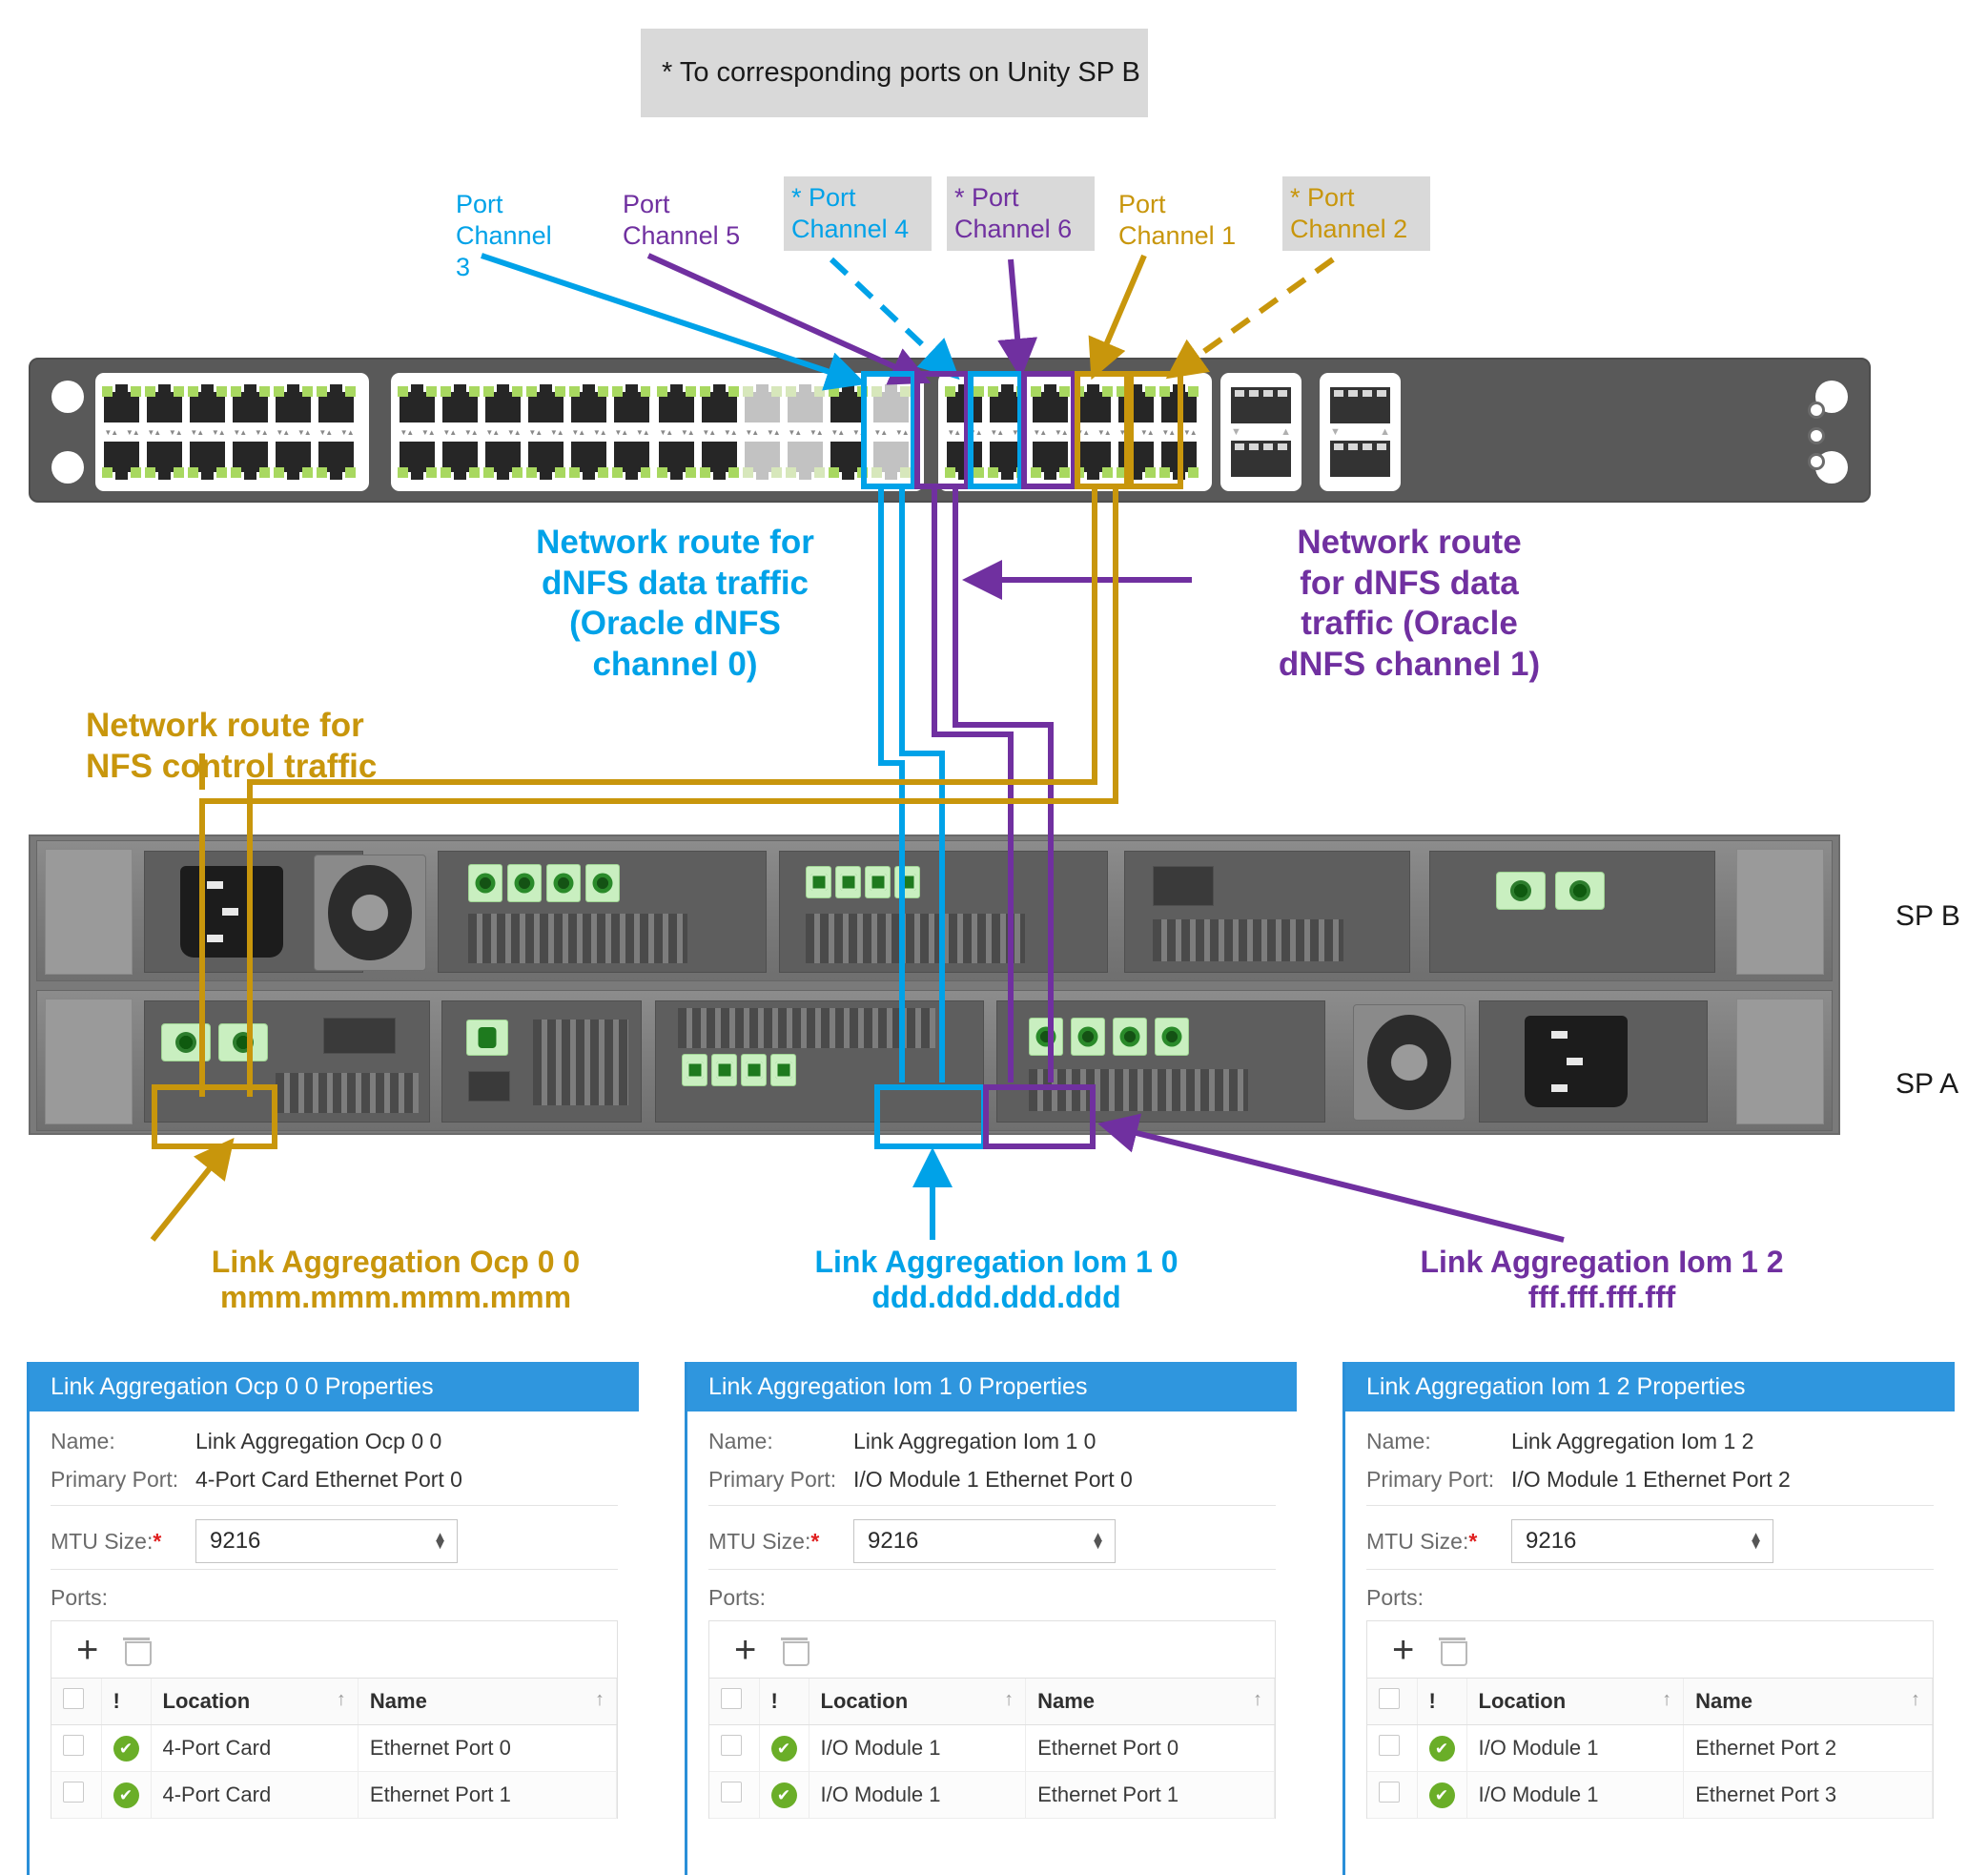 Image resolution: width=1988 pixels, height=1875 pixels. I want to click on mtu-stepper-arrows-0: ▲ ▼, so click(440, 1541).